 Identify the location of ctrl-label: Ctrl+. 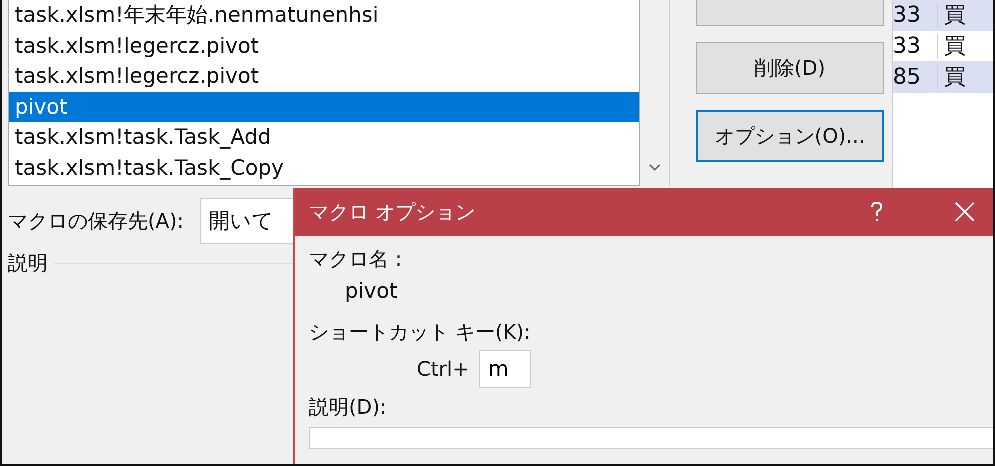
(443, 369).